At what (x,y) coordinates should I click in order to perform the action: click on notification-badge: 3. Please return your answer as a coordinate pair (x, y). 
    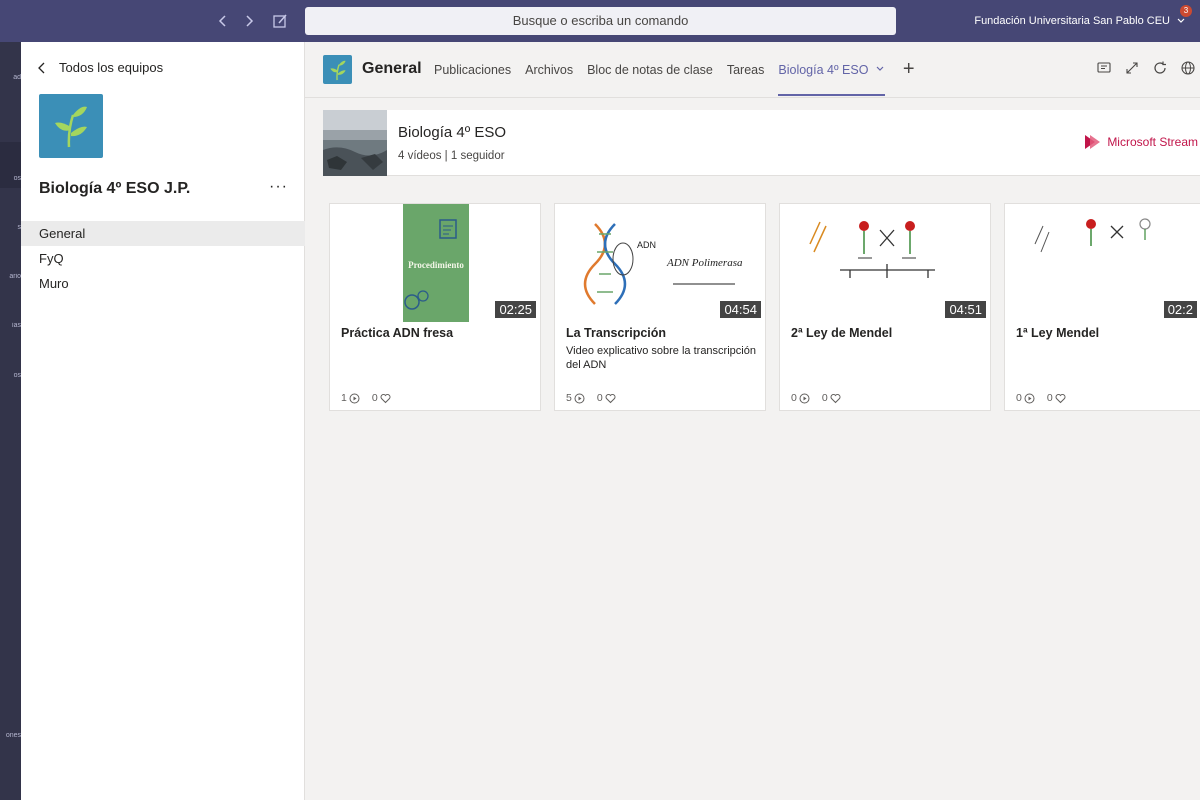
    Looking at the image, I should click on (1186, 11).